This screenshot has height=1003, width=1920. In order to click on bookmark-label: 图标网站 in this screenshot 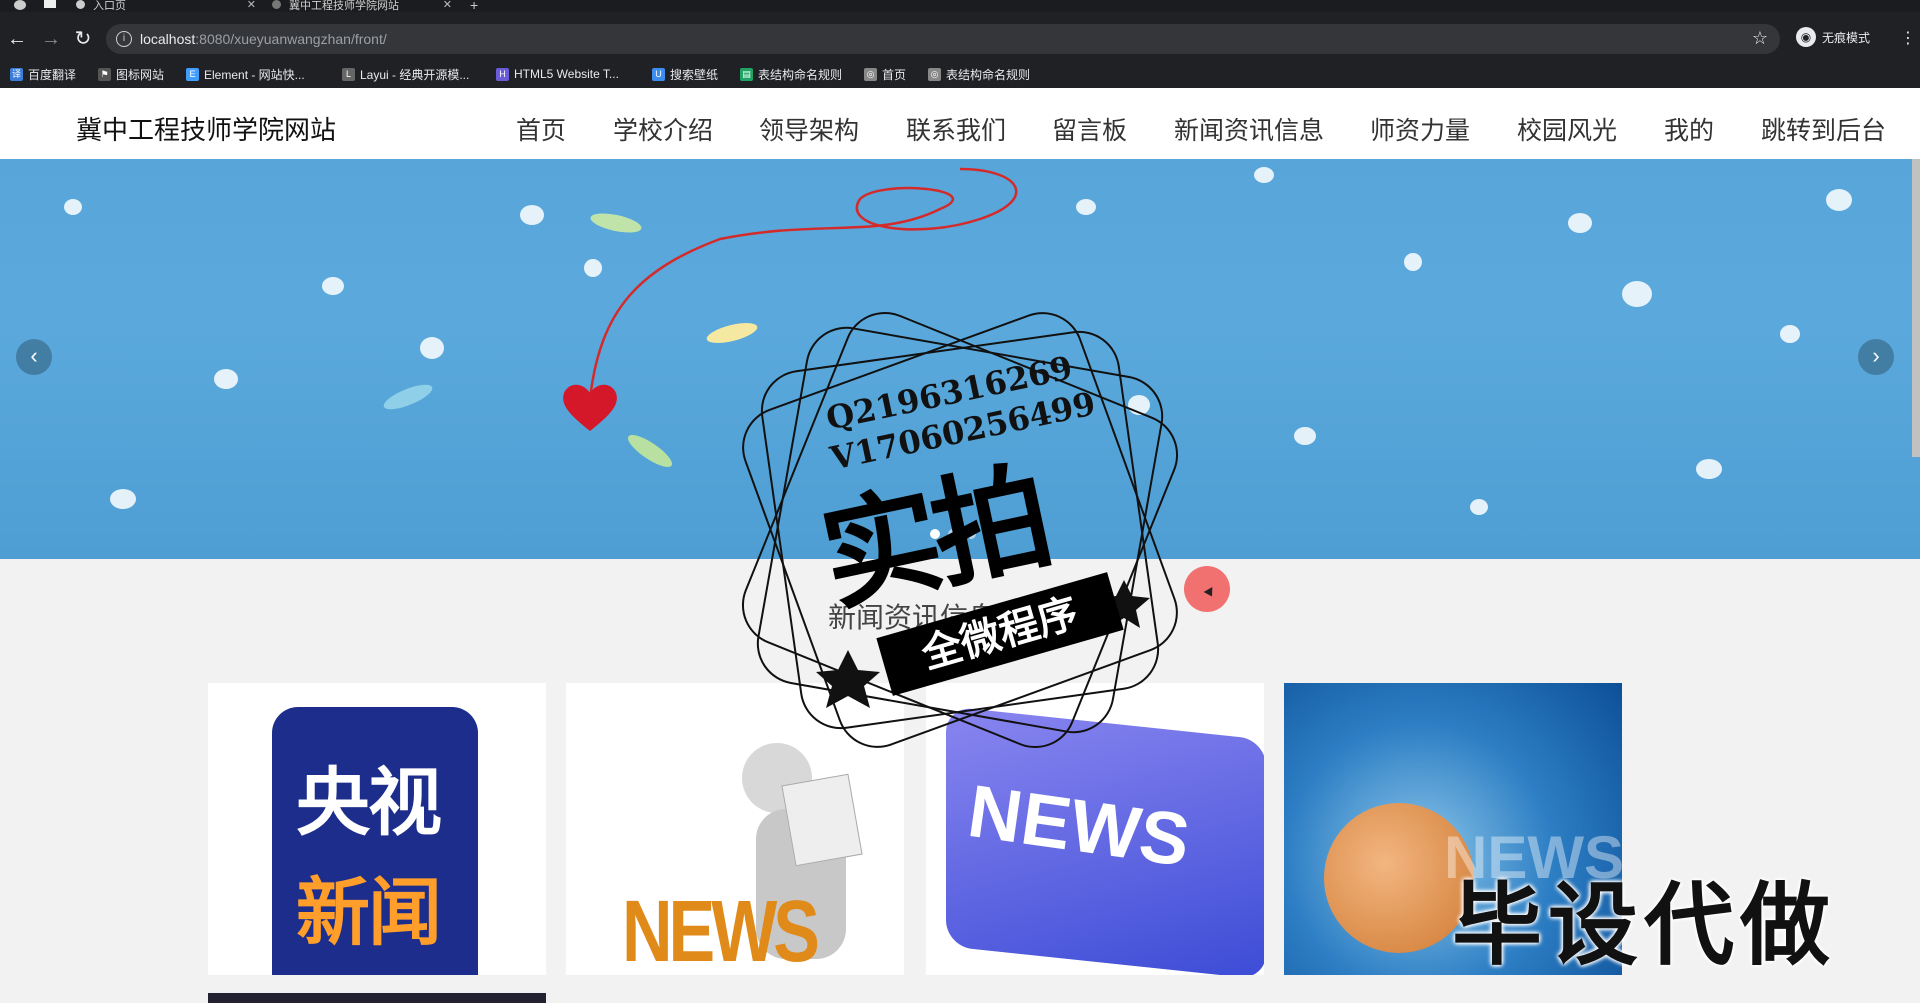, I will do `click(140, 74)`.